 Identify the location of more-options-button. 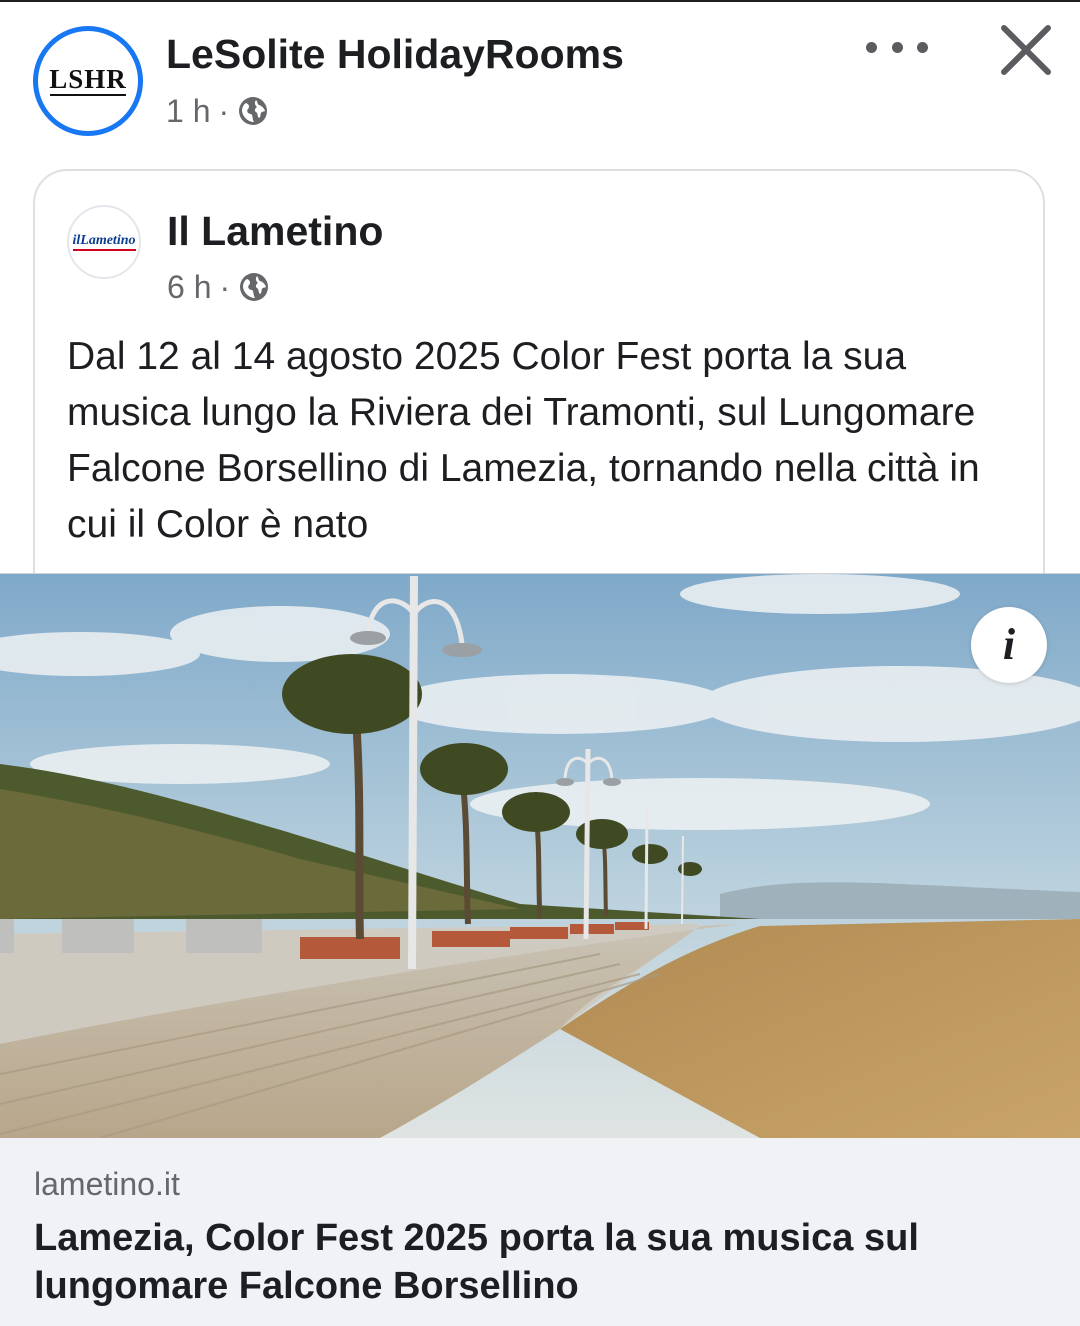
(897, 47).